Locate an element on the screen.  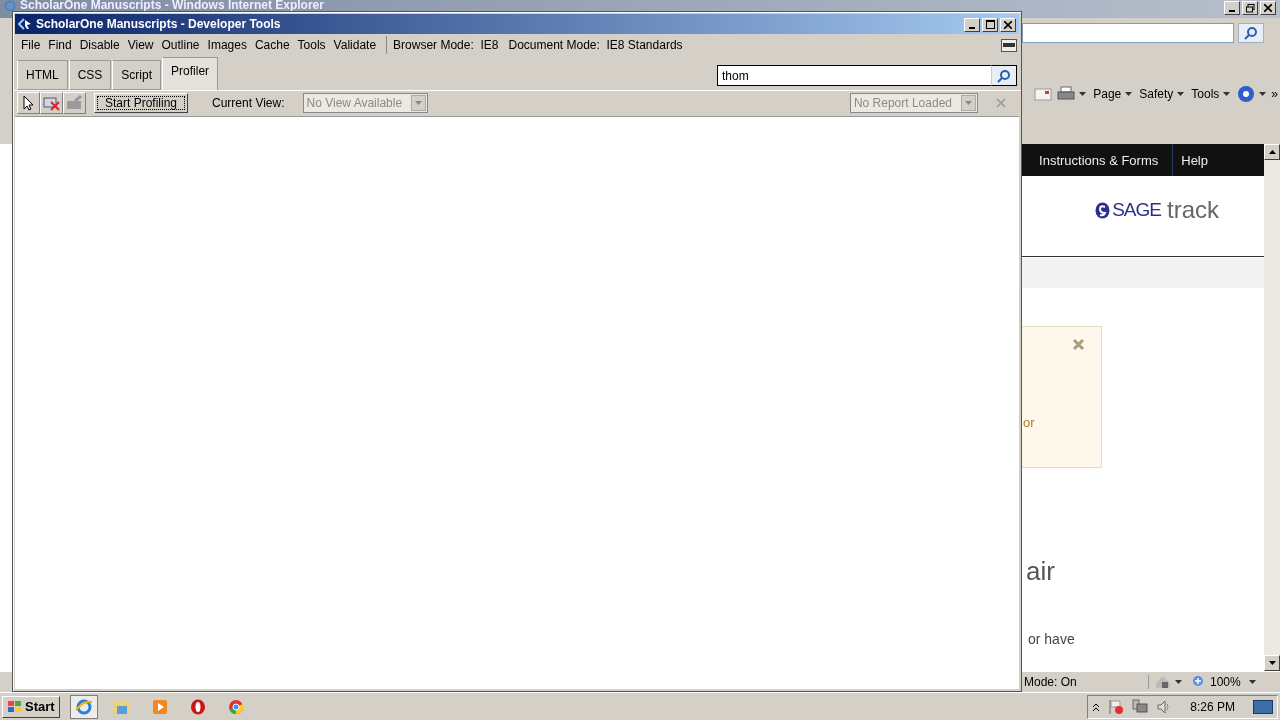
menu-item: Find is located at coordinates (60, 45).